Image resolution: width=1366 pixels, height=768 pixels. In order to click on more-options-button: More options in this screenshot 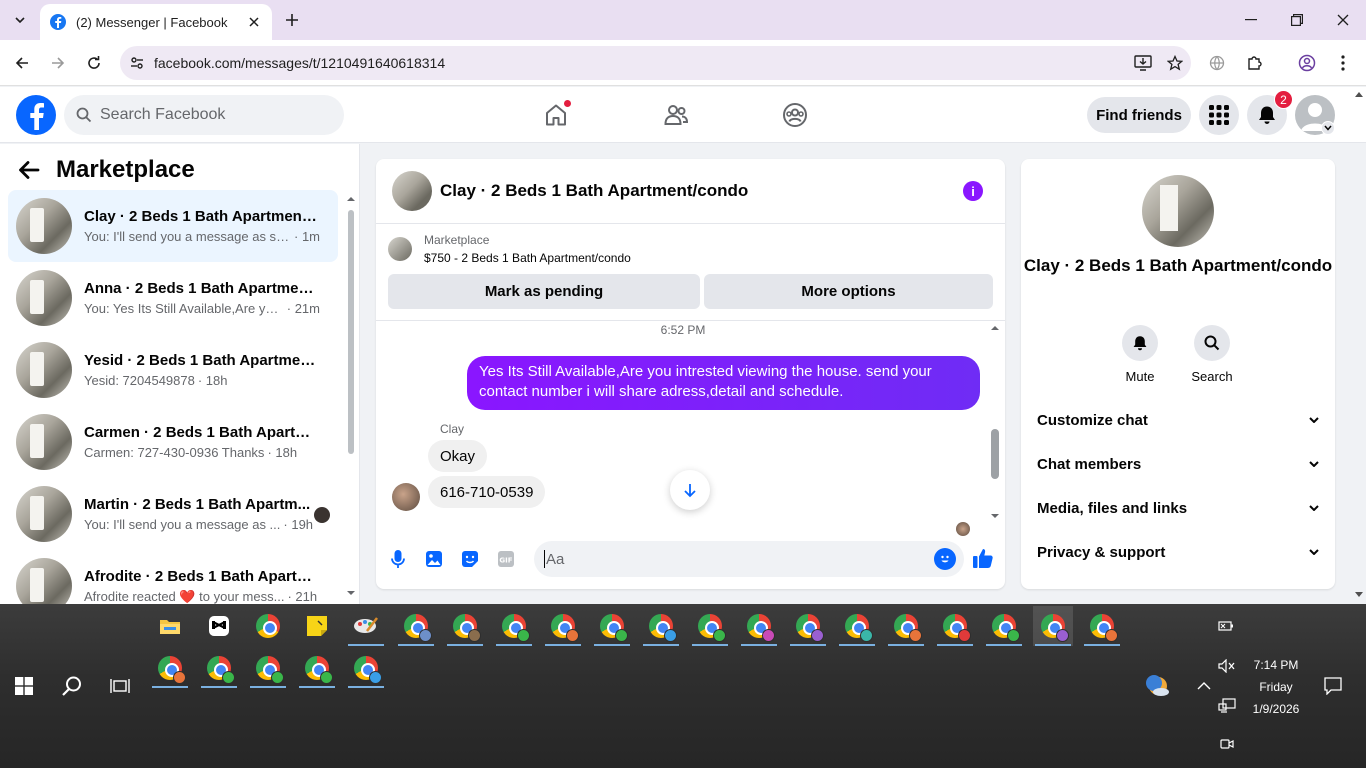, I will do `click(848, 291)`.